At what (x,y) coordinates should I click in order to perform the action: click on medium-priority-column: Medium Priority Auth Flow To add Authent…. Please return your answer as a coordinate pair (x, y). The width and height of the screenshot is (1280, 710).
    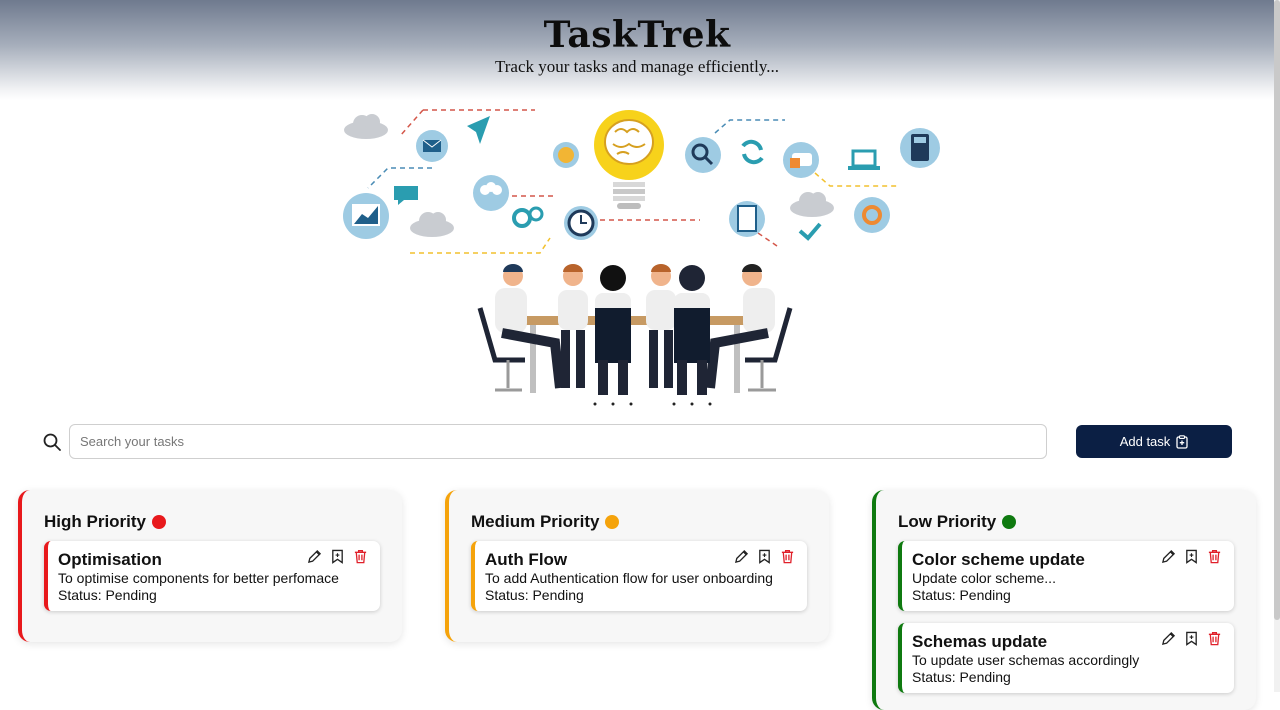
    Looking at the image, I should click on (637, 566).